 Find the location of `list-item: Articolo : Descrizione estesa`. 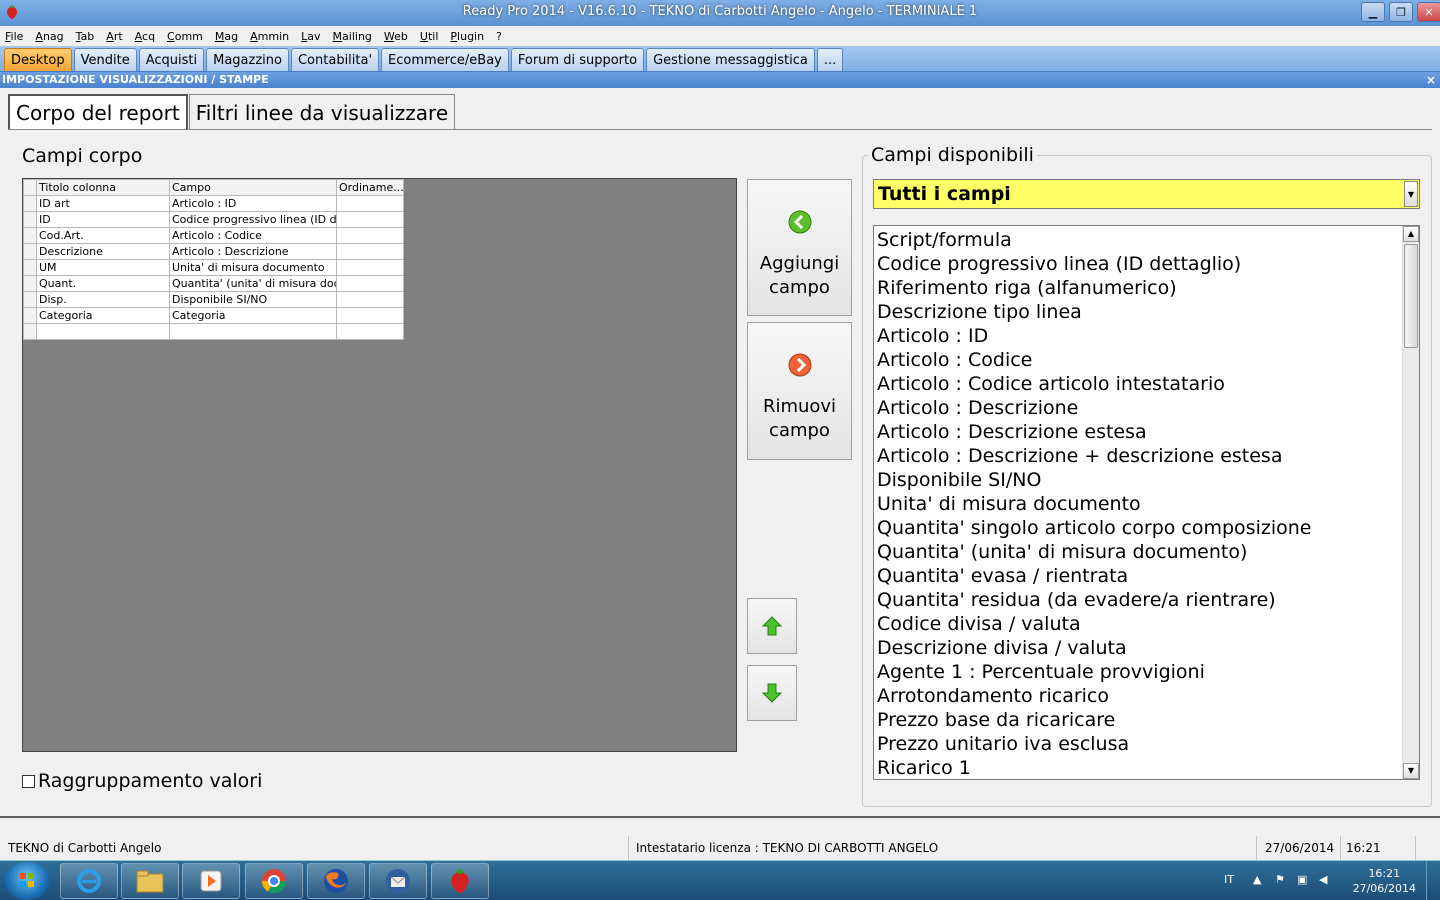

list-item: Articolo : Descrizione estesa is located at coordinates (1148, 432).